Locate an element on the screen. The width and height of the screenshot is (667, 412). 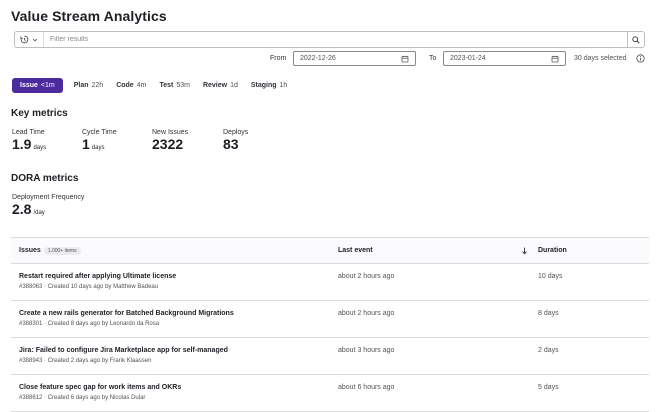
metric-unit: /day is located at coordinates (39, 213).